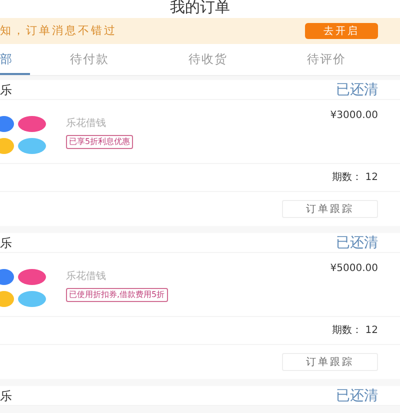 Image resolution: width=400 pixels, height=413 pixels. Describe the element at coordinates (58, 30) in the screenshot. I see `banner-text: 知，订单消息不错过` at that location.